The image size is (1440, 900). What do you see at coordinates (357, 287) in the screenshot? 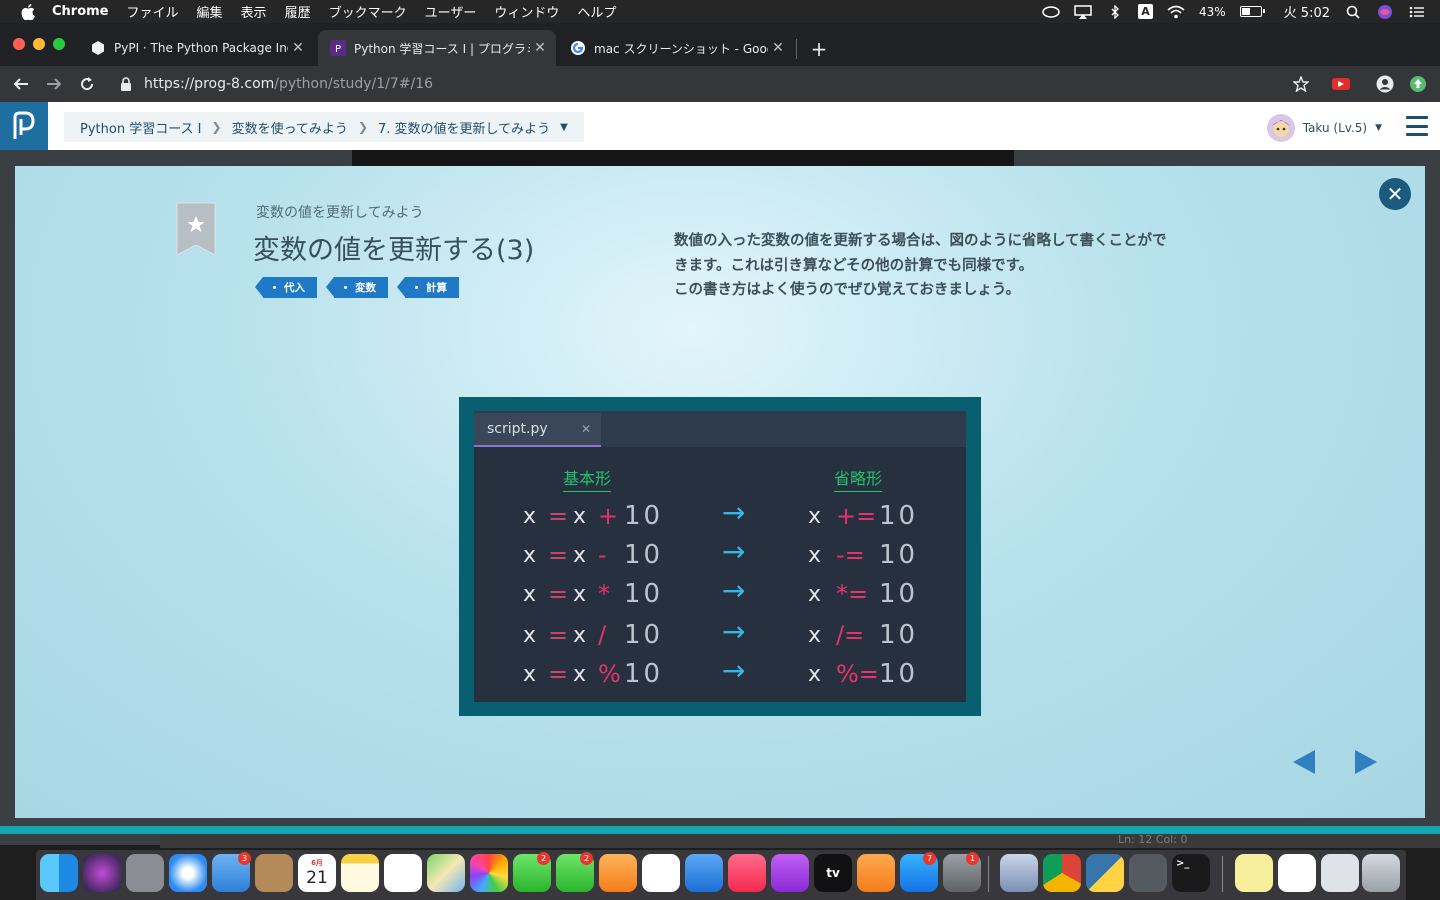
I see `tag-variable: 変数` at bounding box center [357, 287].